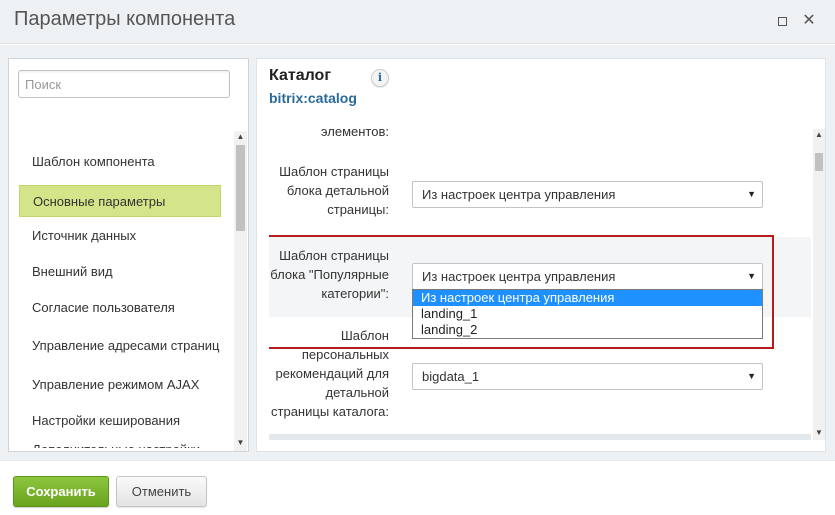  Describe the element at coordinates (354, 134) in the screenshot. I see `property-label-partial: элементов:` at that location.